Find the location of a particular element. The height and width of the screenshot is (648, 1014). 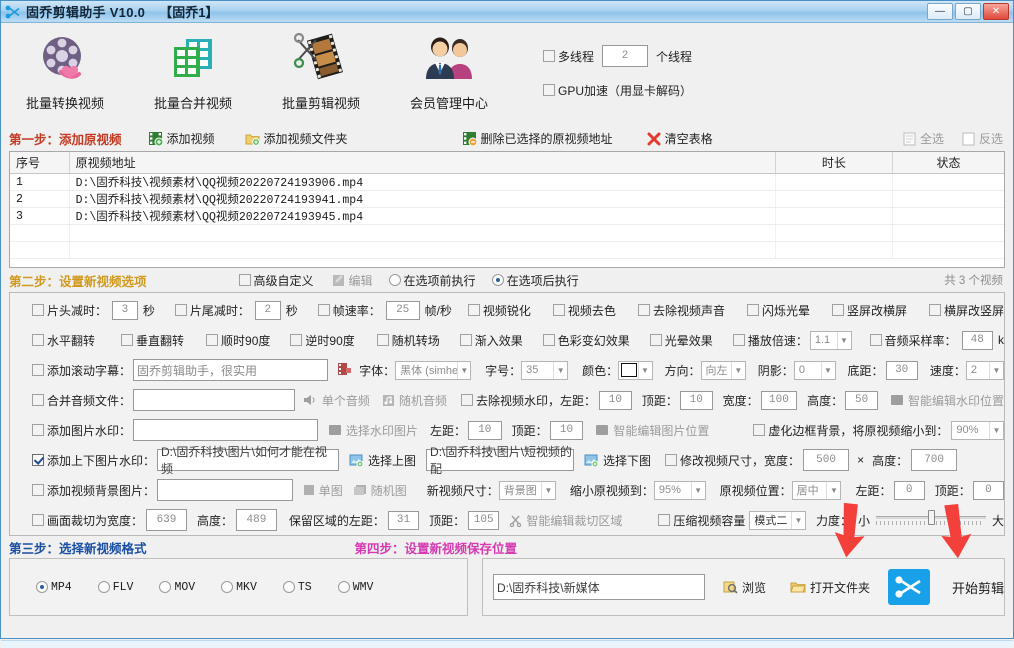

before-option-radio is located at coordinates (394, 280).